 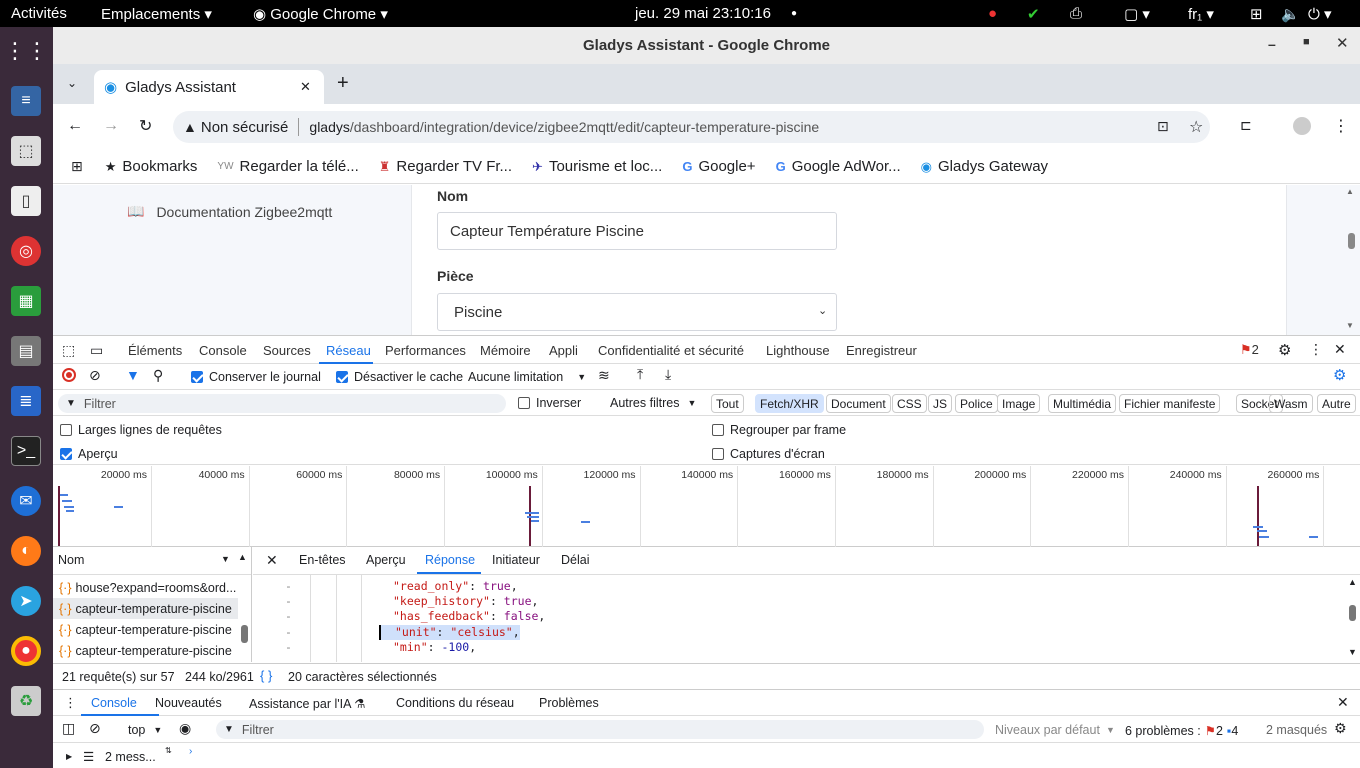 I want to click on tab-recorder: Enregistreur, so click(x=881, y=350).